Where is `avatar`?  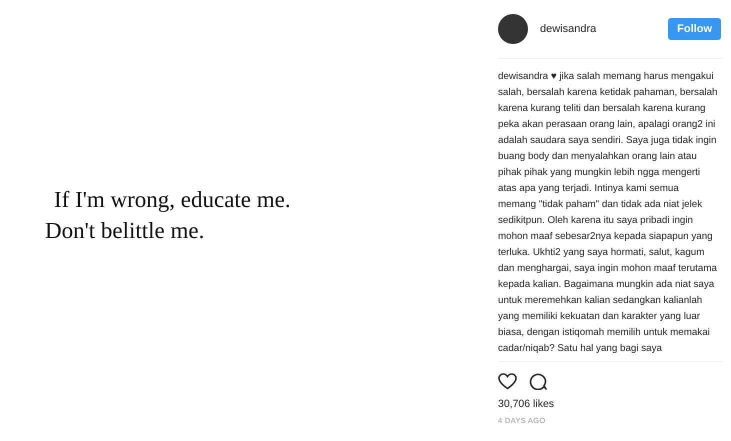 avatar is located at coordinates (513, 29).